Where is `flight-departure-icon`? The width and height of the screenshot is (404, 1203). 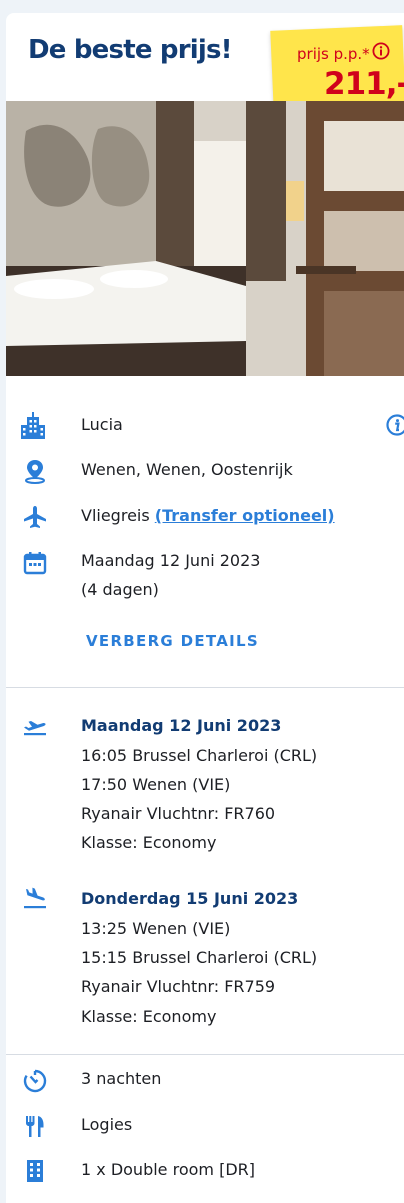
flight-departure-icon is located at coordinates (35, 725).